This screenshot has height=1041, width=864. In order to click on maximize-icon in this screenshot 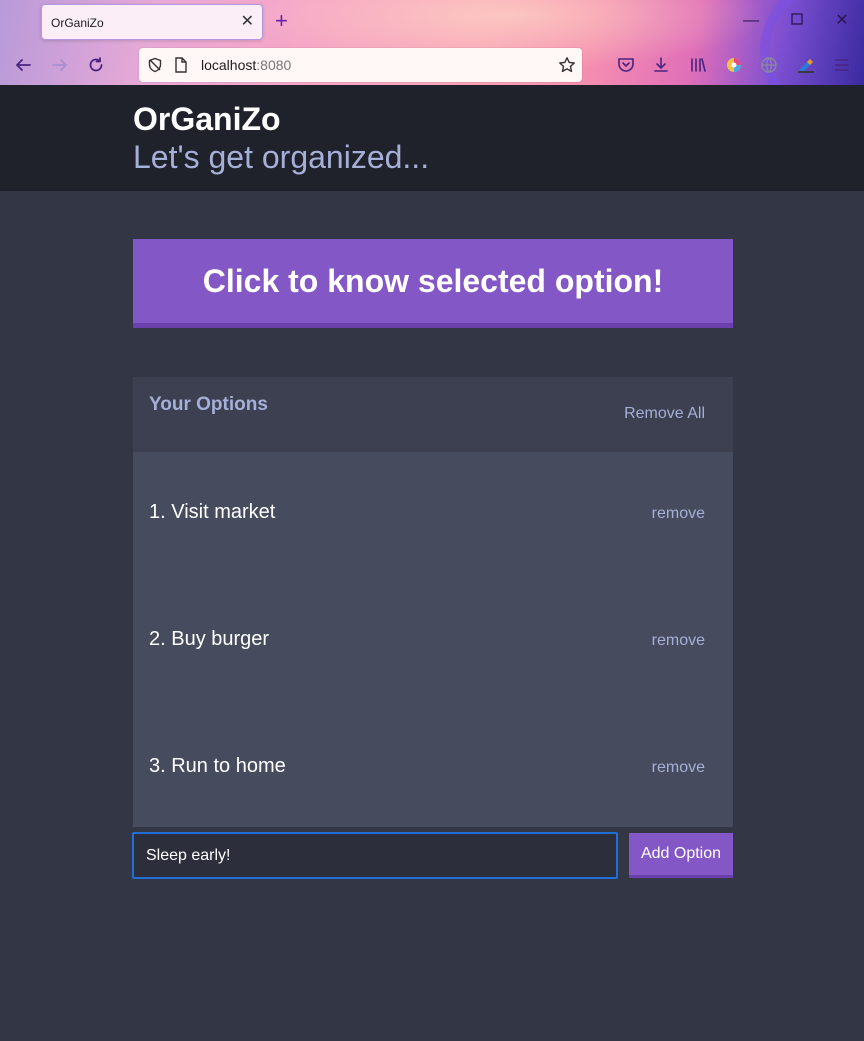, I will do `click(797, 21)`.